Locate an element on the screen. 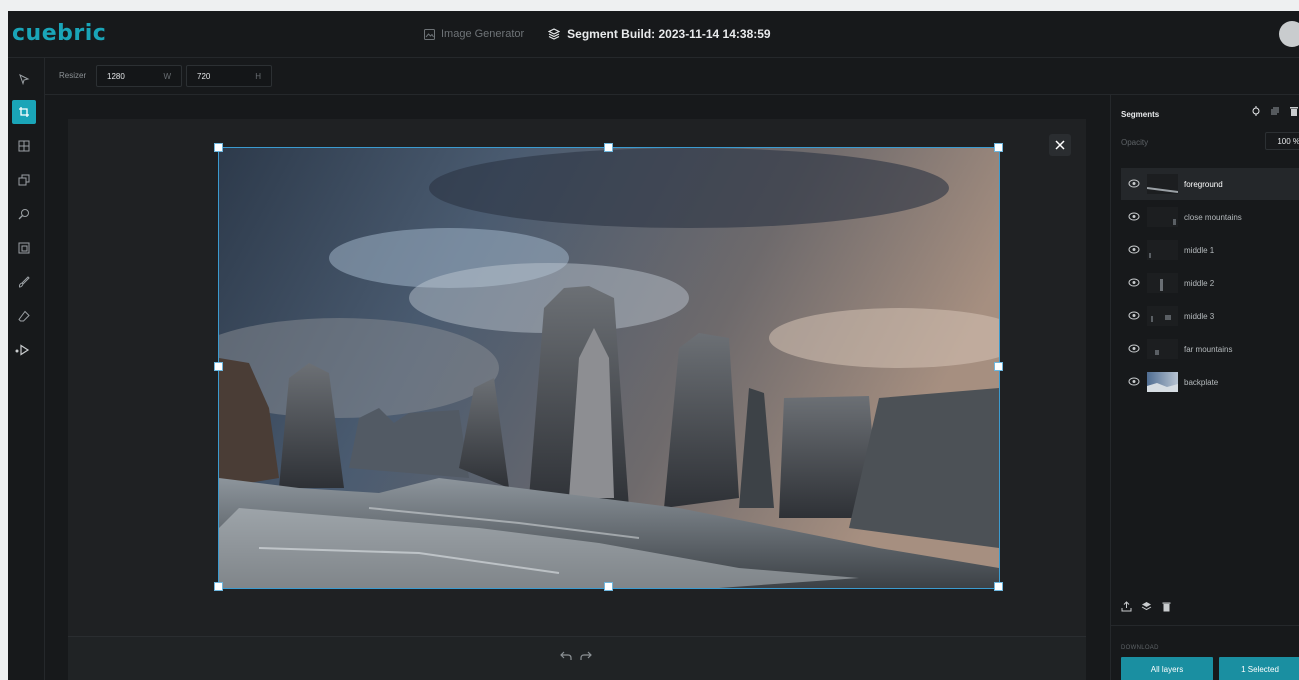 The width and height of the screenshot is (1299, 680). height-input: 720 H is located at coordinates (229, 76).